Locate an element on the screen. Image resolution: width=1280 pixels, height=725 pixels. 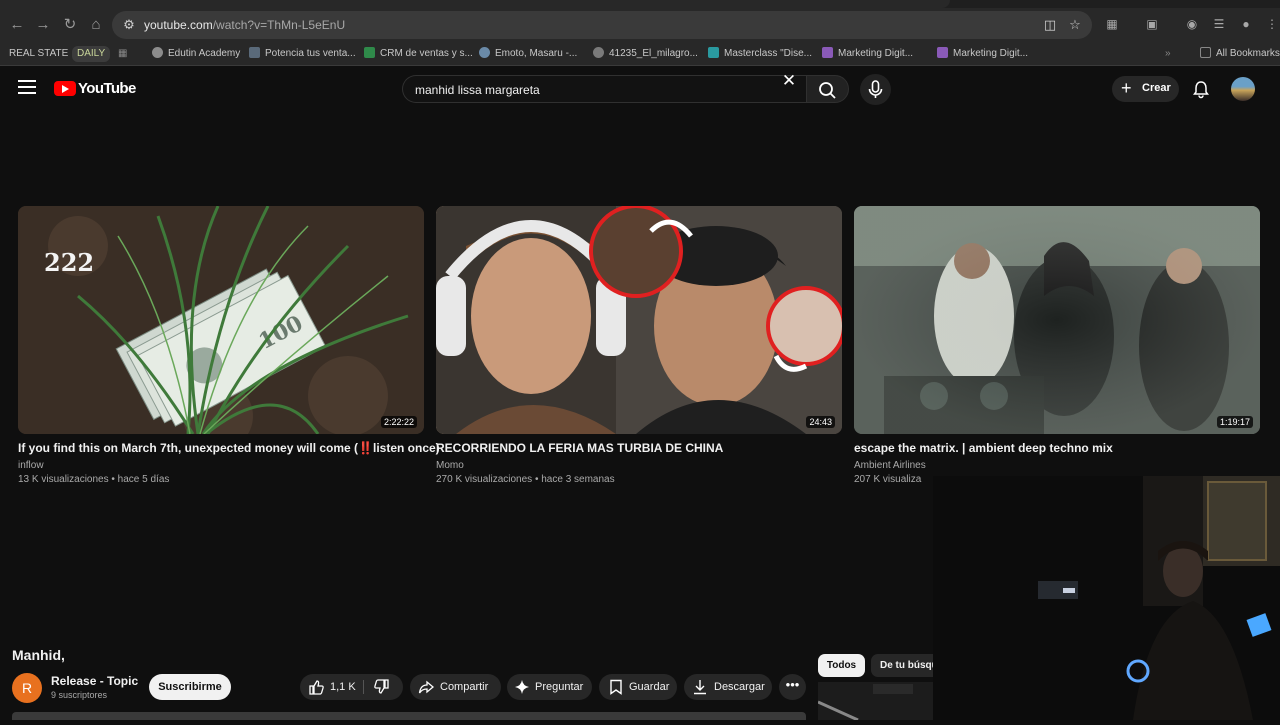
search-button is located at coordinates (827, 89).